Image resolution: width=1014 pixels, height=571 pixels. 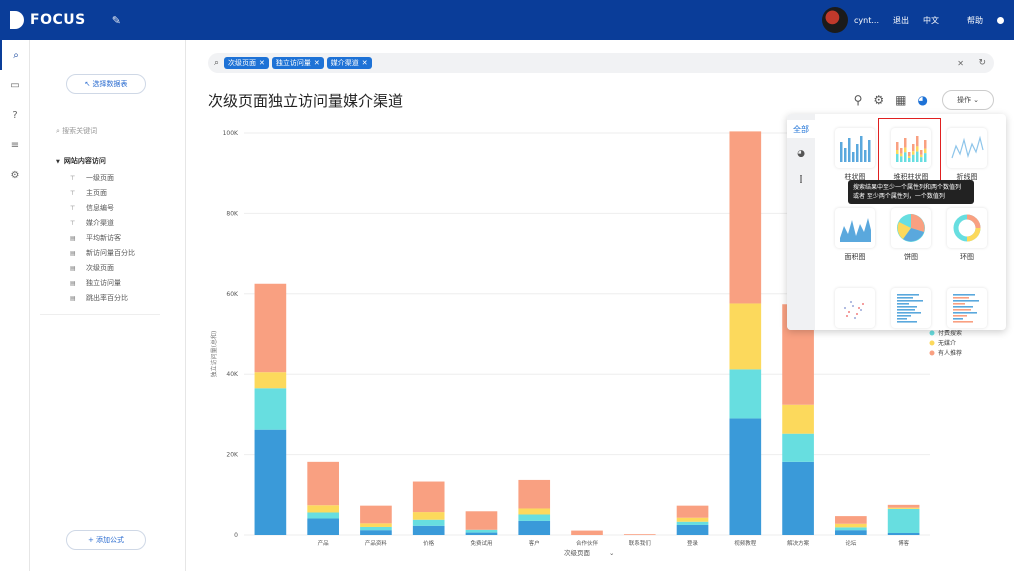 I want to click on chart-type-line, so click(x=967, y=148).